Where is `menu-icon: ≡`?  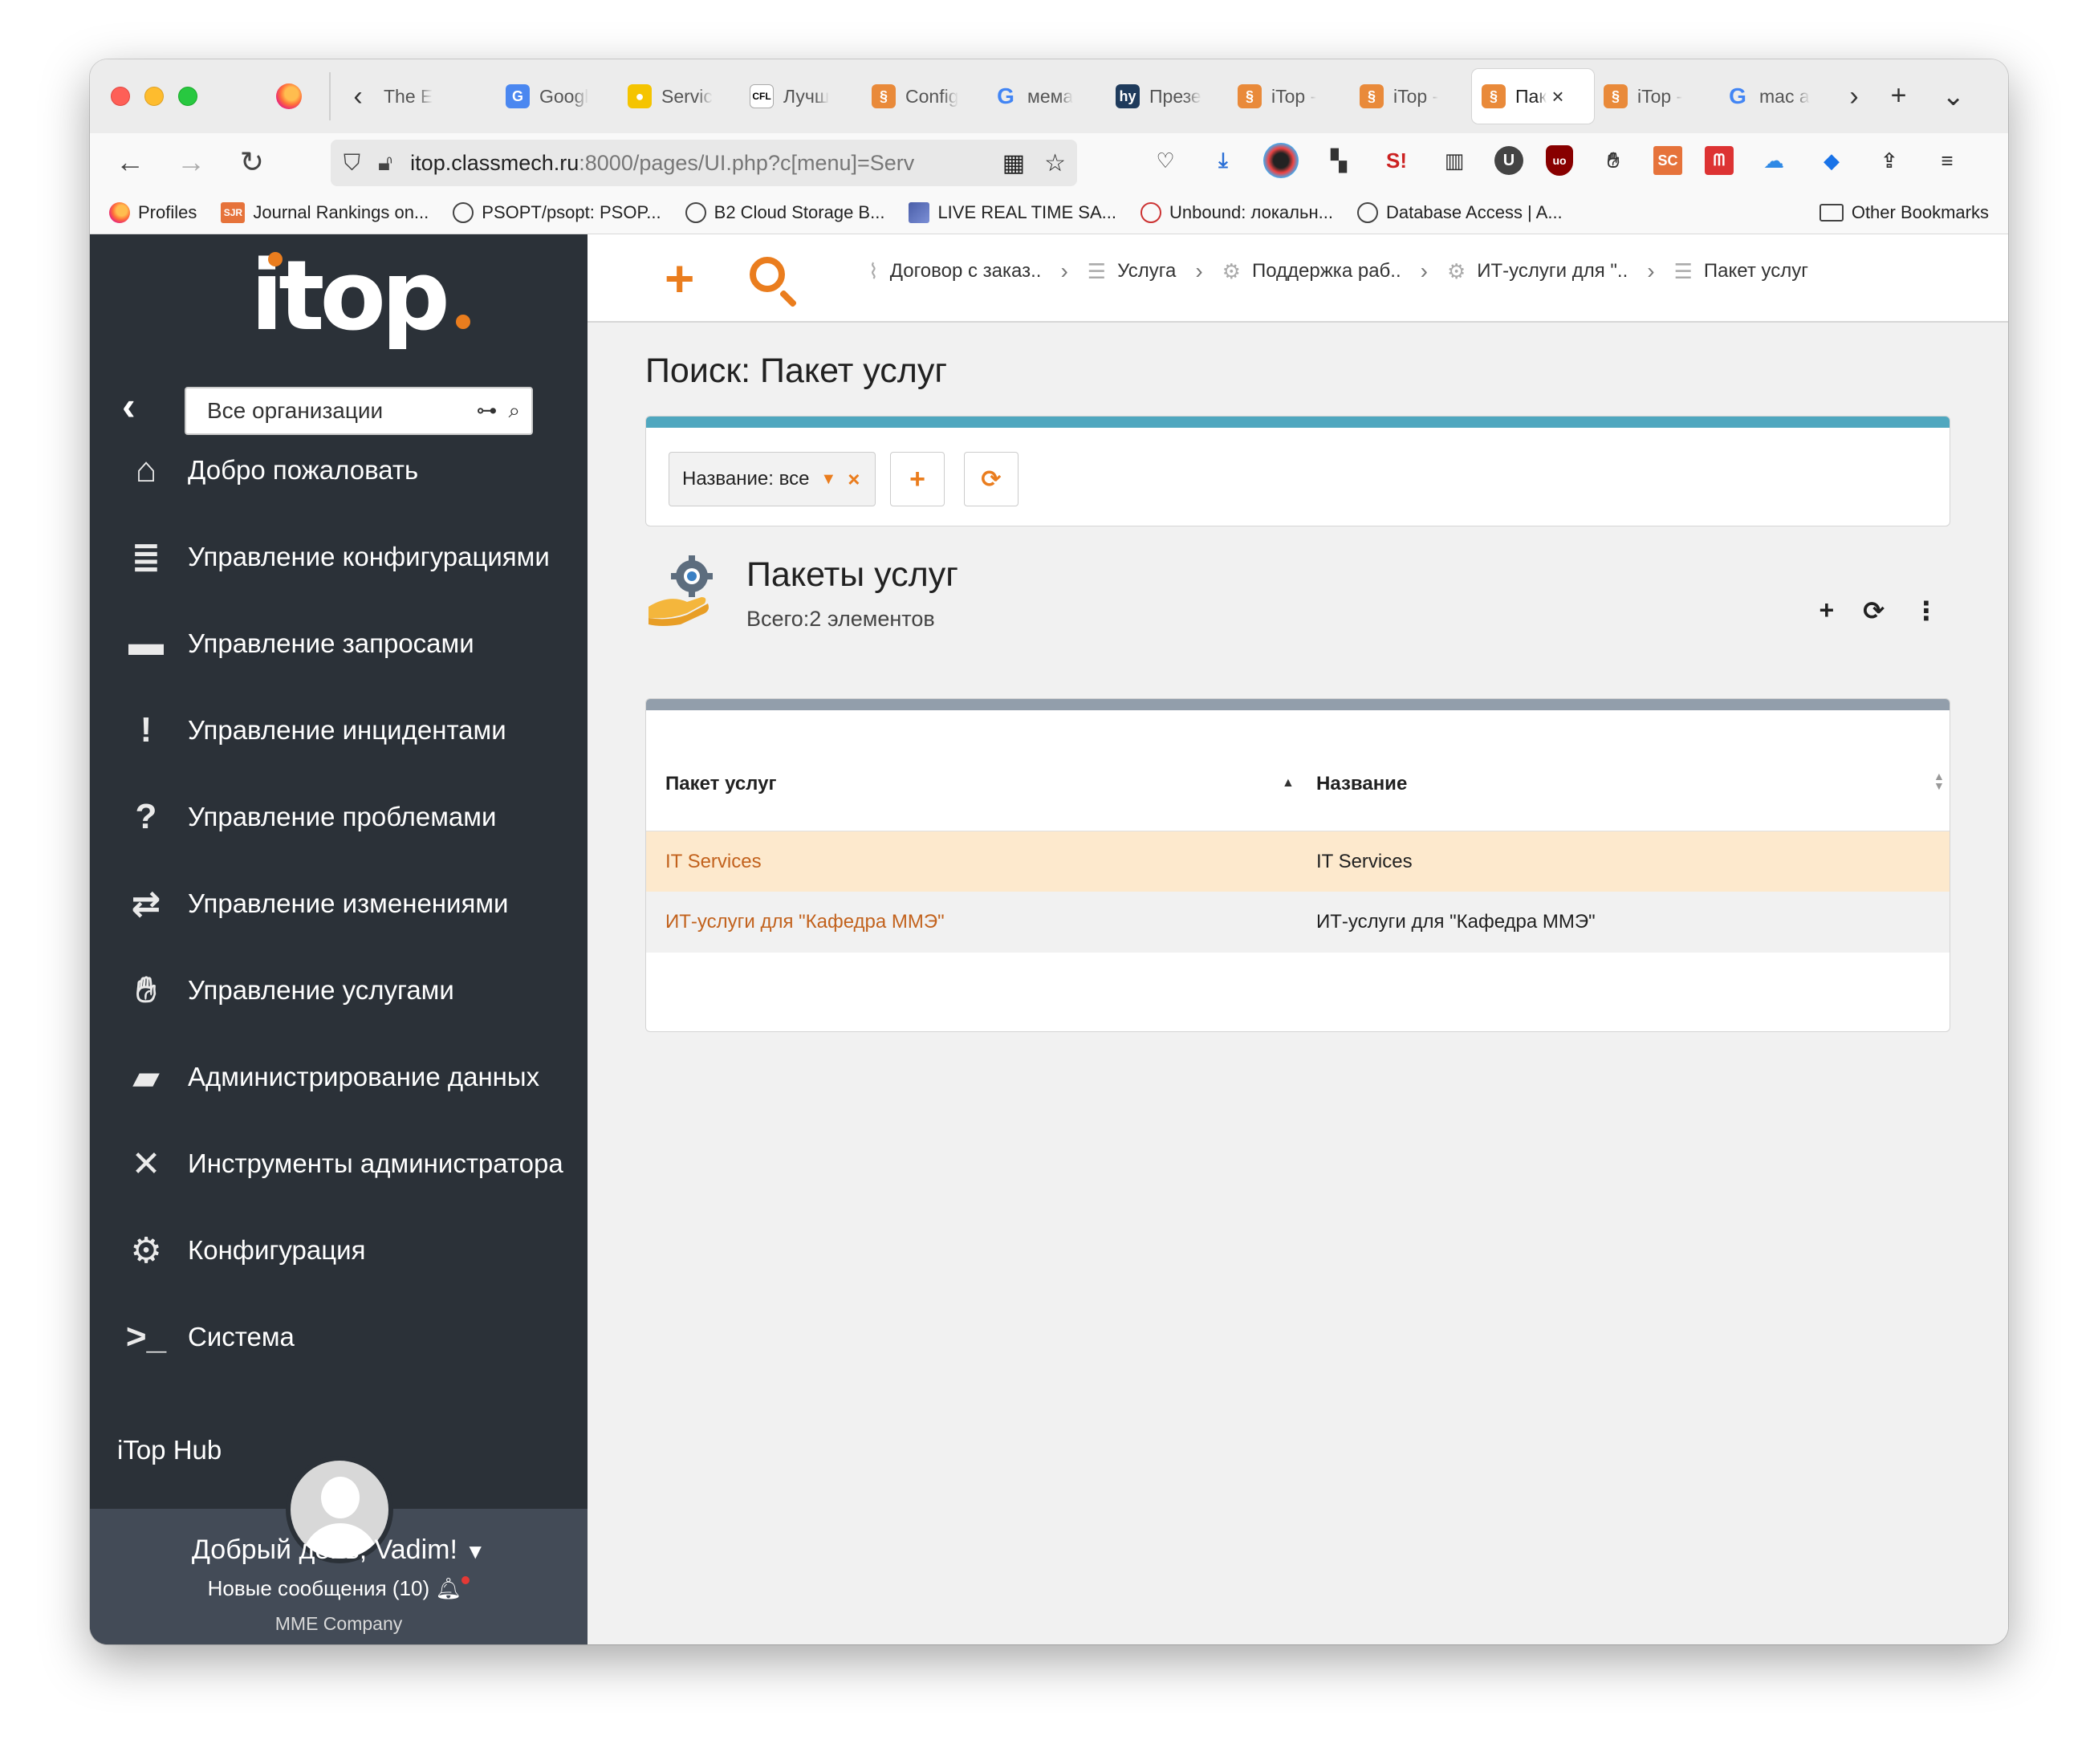
menu-icon: ≡ is located at coordinates (1947, 160).